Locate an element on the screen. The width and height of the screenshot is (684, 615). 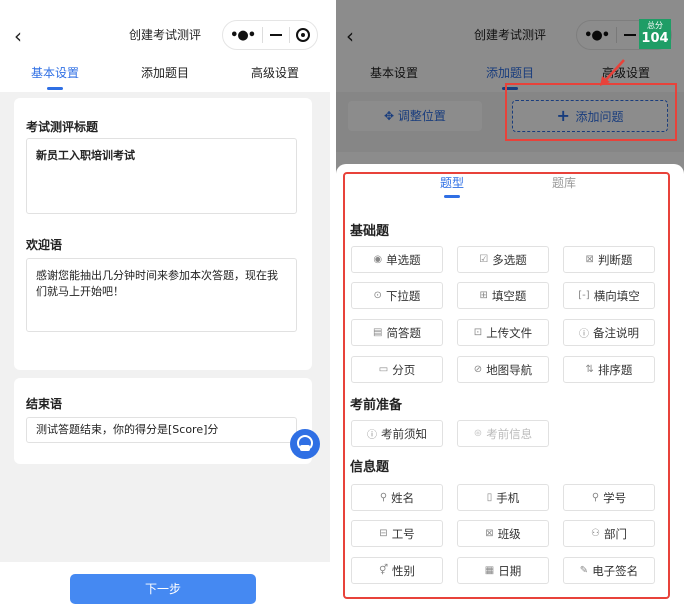
checkbox-icon: ☑ is located at coordinates (484, 259).